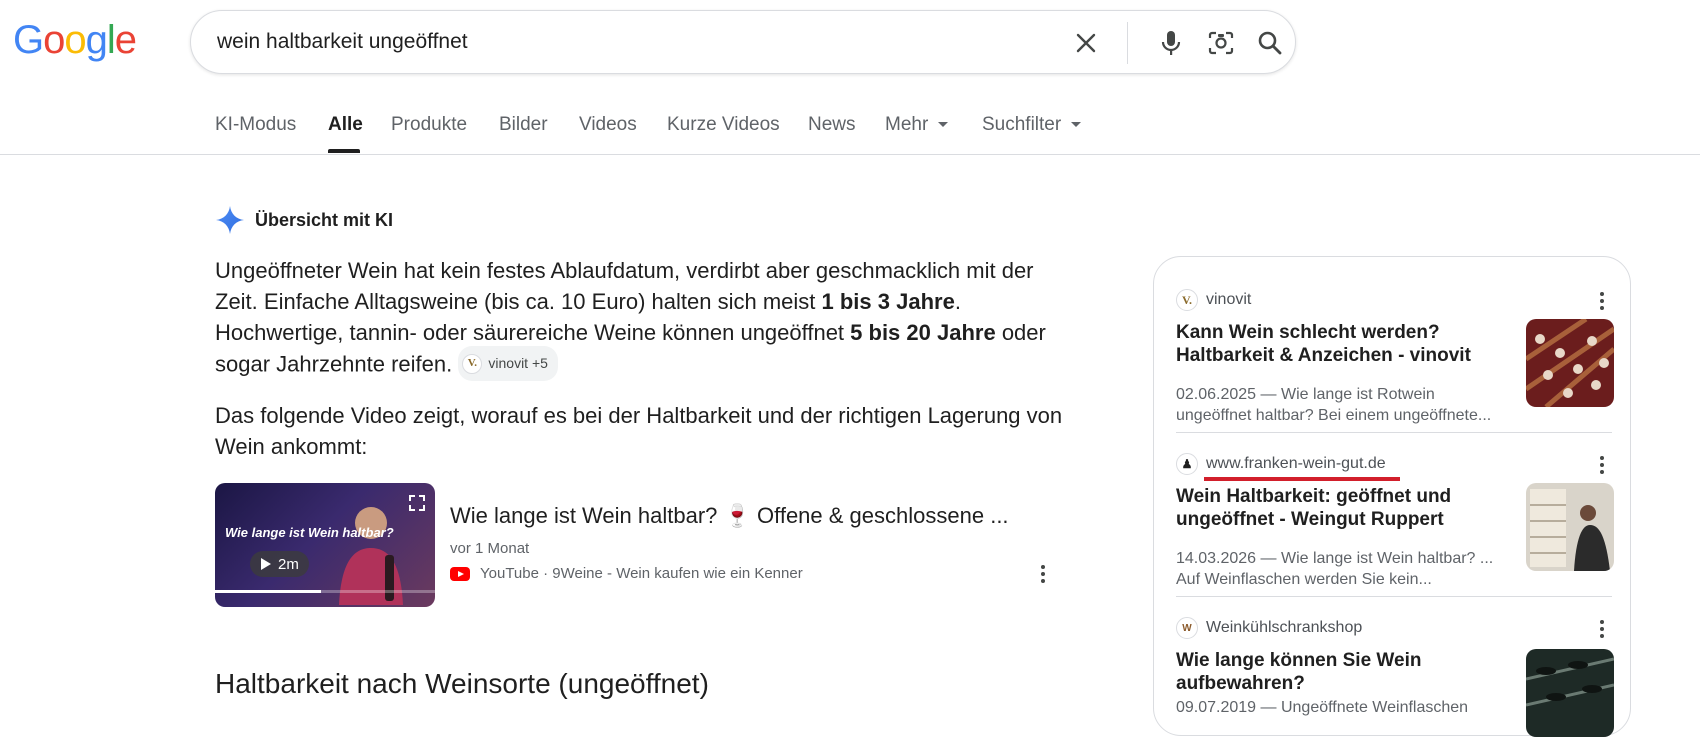 The width and height of the screenshot is (1700, 749). What do you see at coordinates (1127, 43) in the screenshot?
I see `search-divider` at bounding box center [1127, 43].